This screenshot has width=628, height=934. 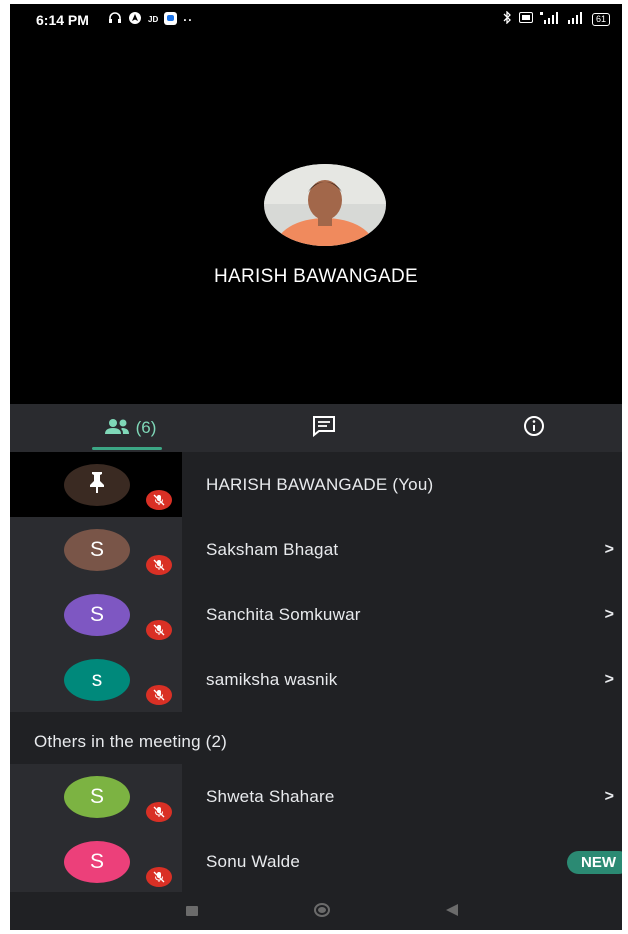 I want to click on headphones-icon, so click(x=115, y=19).